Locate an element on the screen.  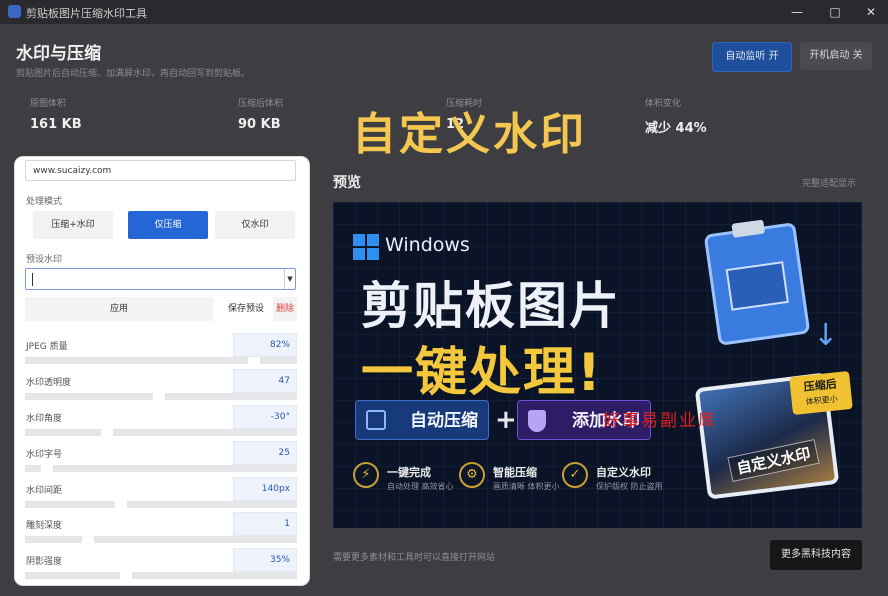
minimize-button: — is located at coordinates (797, 12).